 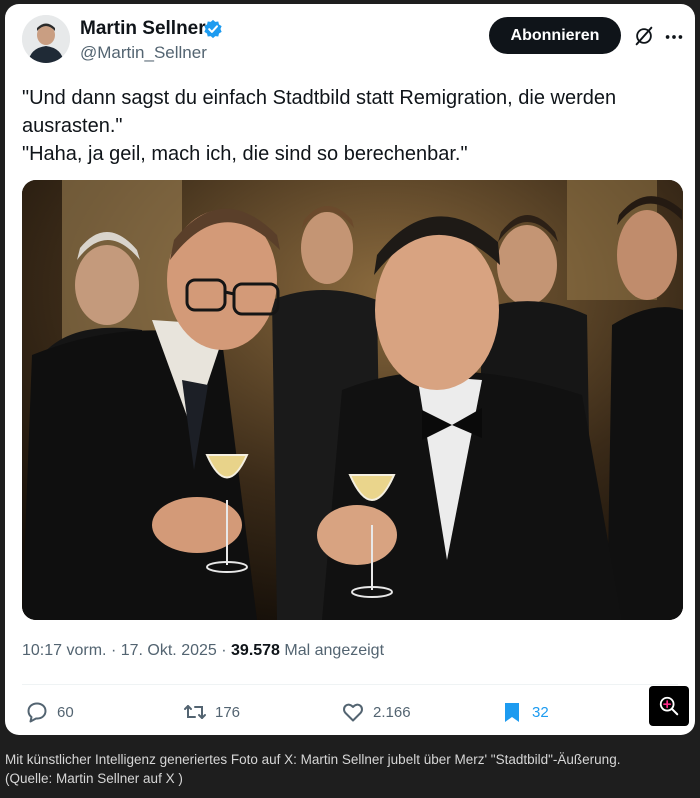 What do you see at coordinates (228, 712) in the screenshot?
I see `repost-count: 176` at bounding box center [228, 712].